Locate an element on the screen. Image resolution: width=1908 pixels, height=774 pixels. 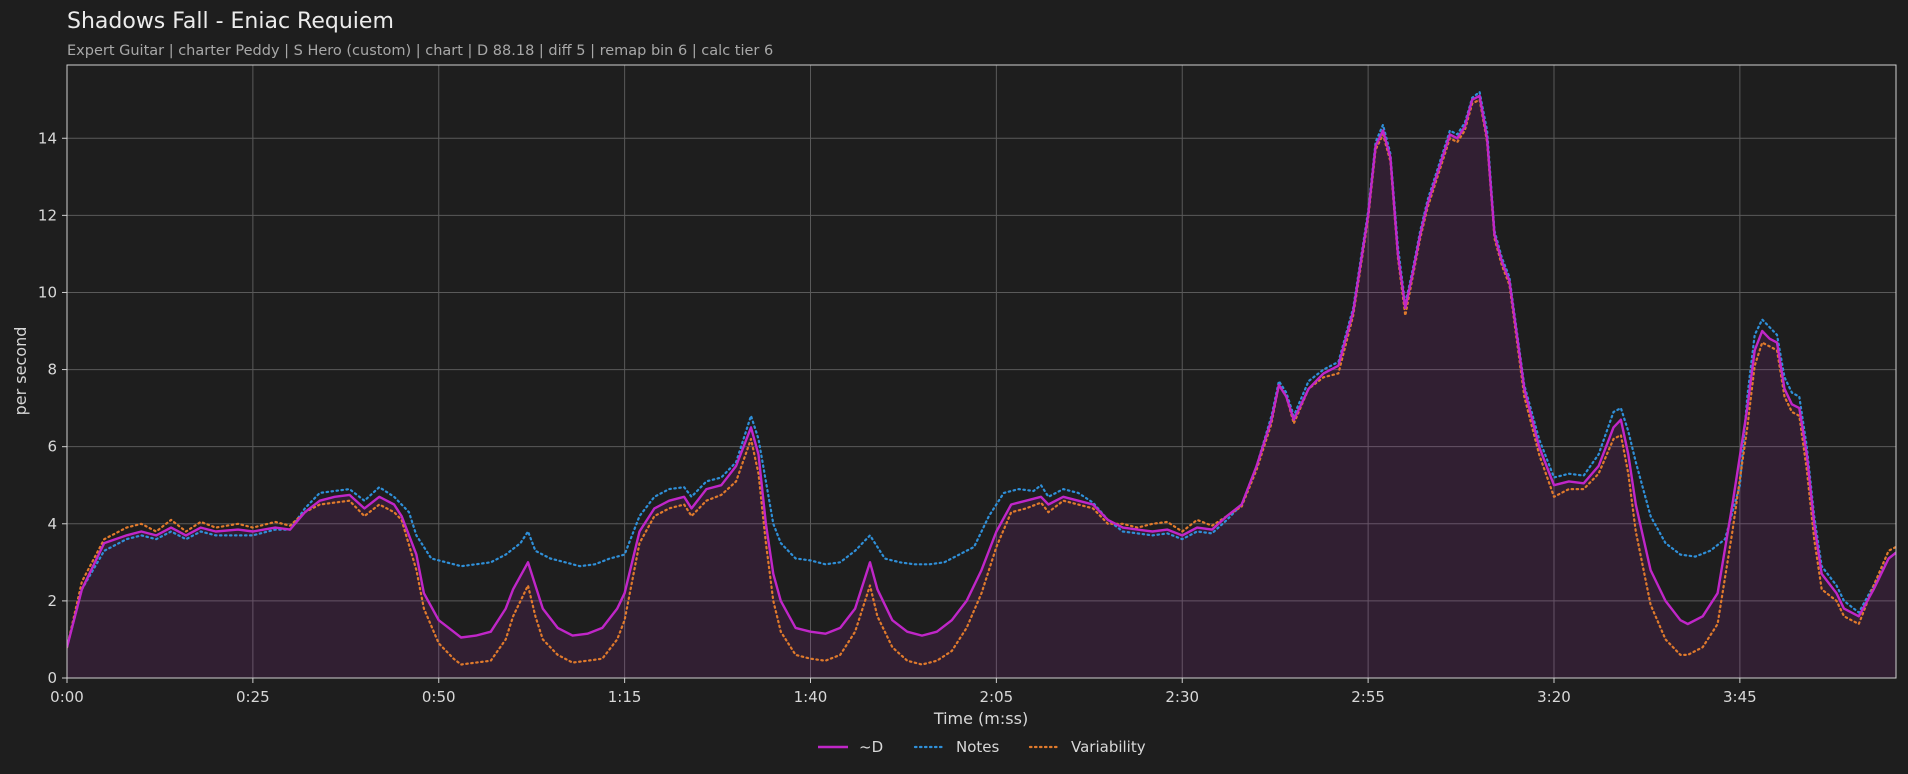
x-tick-label: 2:05 is located at coordinates (997, 697).